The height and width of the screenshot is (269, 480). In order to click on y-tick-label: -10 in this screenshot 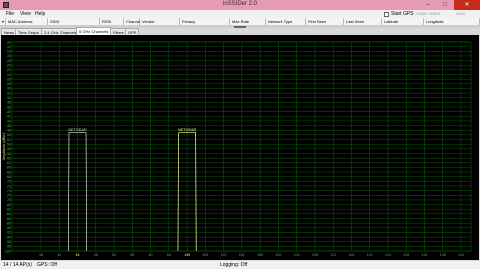, I will do `click(8, 42)`.